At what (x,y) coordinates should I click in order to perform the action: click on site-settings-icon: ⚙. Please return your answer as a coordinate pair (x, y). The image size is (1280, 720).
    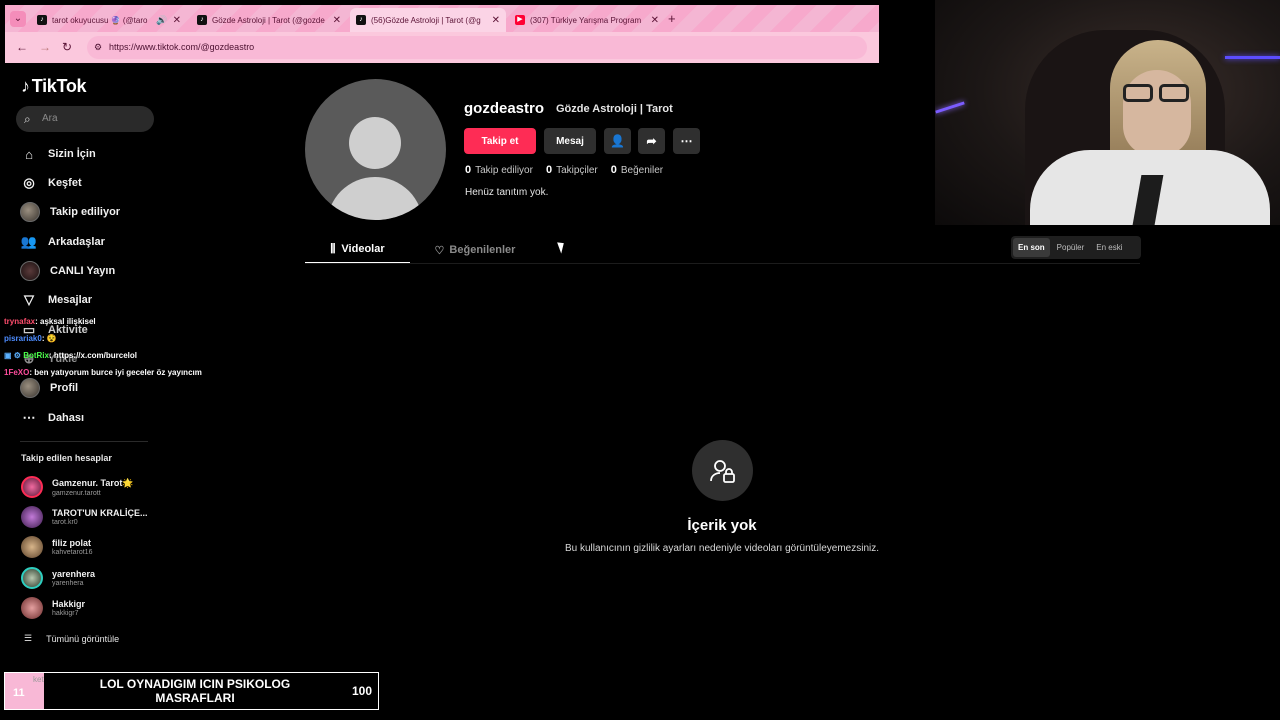
    Looking at the image, I should click on (98, 47).